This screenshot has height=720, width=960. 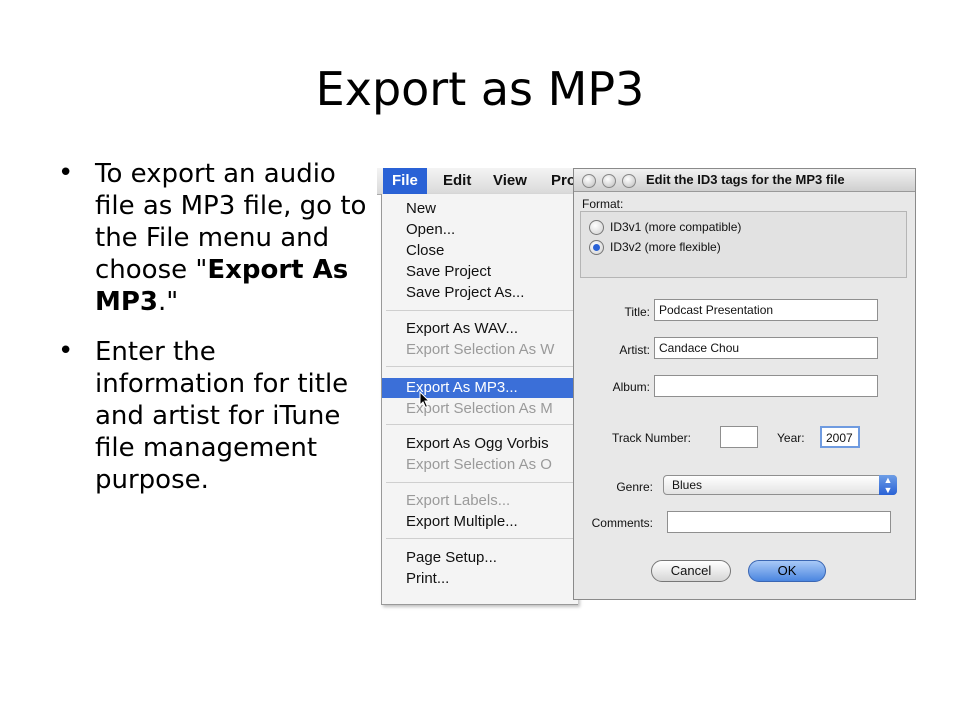 I want to click on title-input: Podcast Presentation, so click(x=766, y=310).